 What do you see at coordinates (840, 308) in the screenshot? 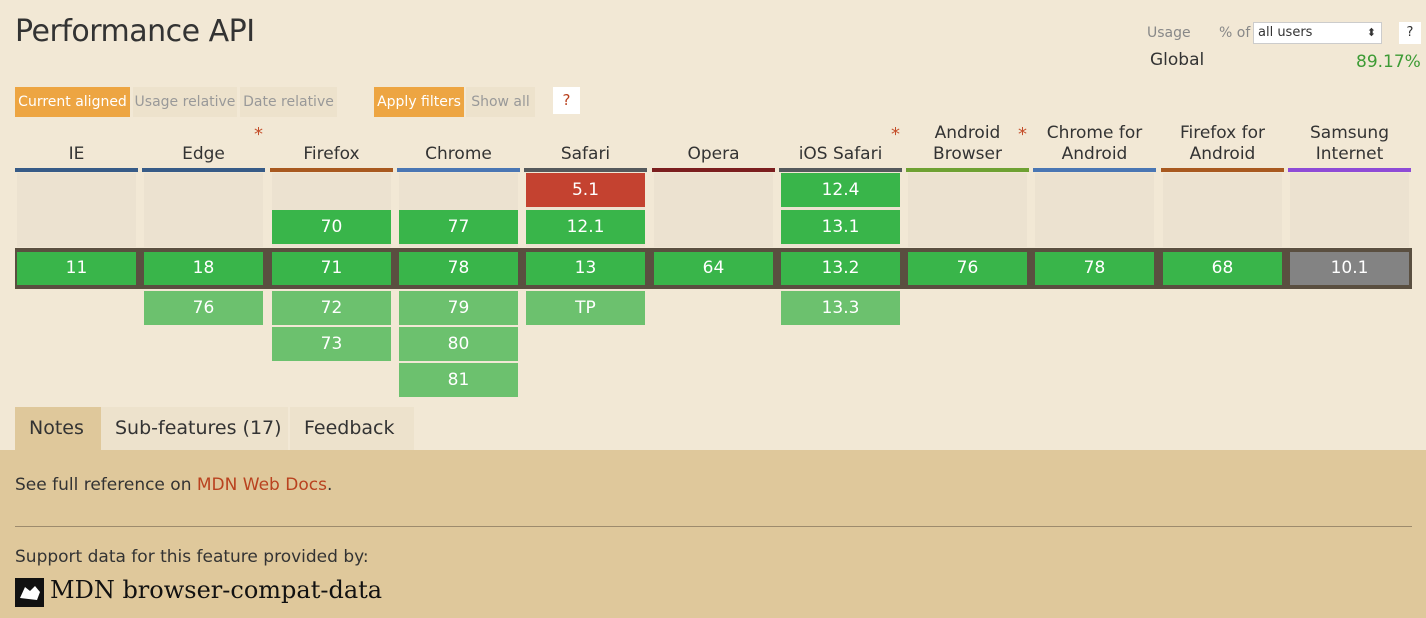
I see `future-version-cell: 13.3` at bounding box center [840, 308].